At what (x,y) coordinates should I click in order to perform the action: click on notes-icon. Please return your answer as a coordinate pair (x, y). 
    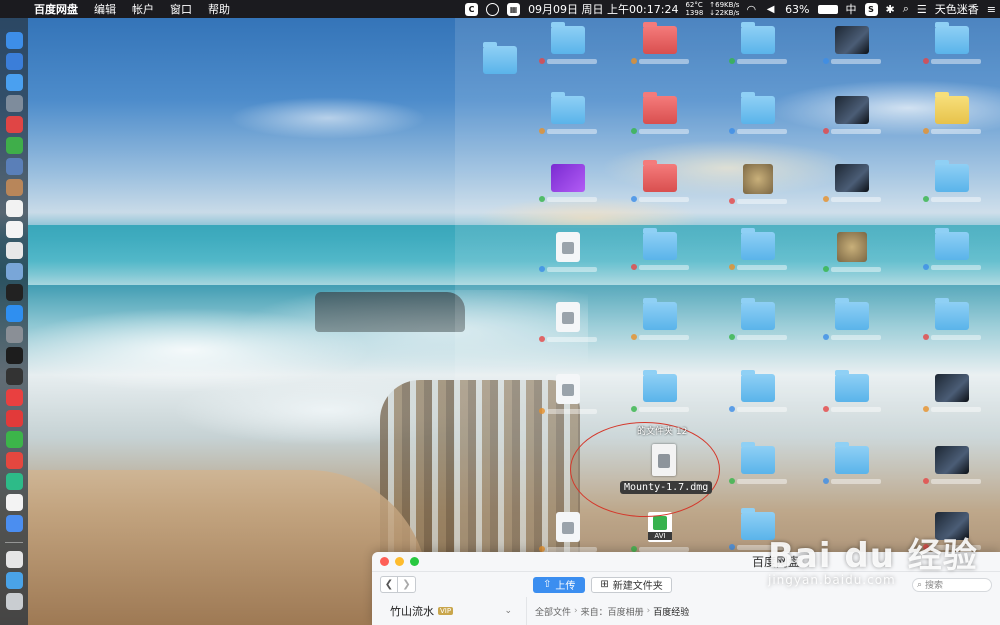
    Looking at the image, I should click on (14, 229).